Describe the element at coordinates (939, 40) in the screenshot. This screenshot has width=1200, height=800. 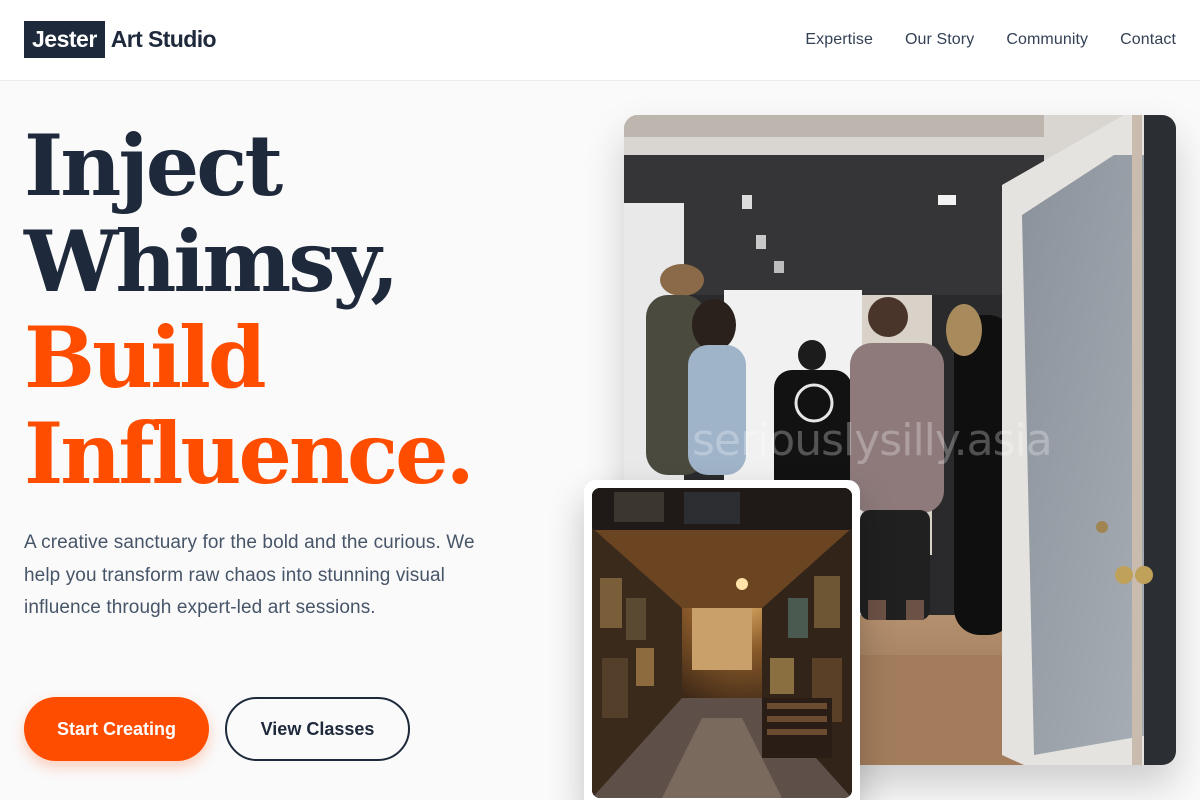
I see `nav-link-our-story: Our Story` at that location.